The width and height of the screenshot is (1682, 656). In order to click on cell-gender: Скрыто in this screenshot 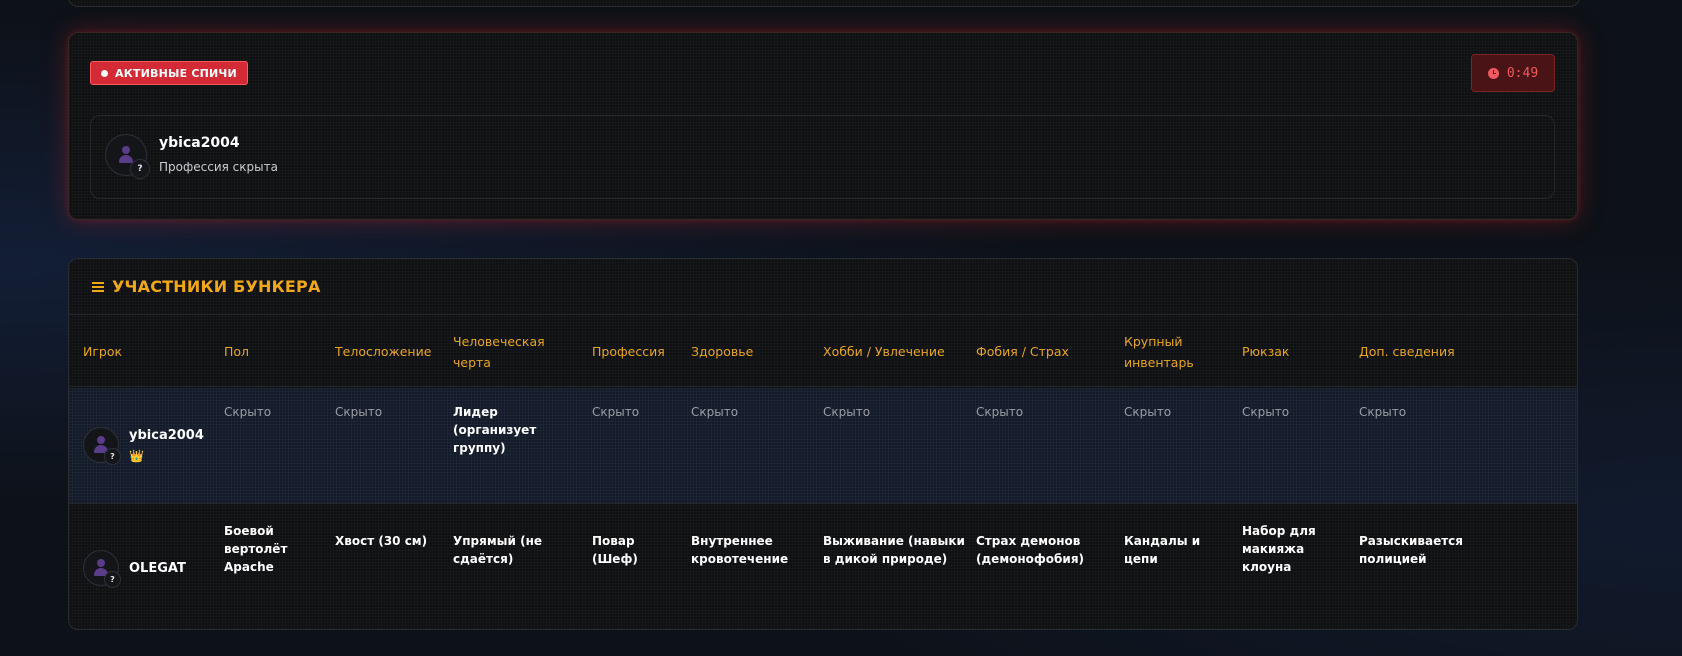, I will do `click(248, 412)`.